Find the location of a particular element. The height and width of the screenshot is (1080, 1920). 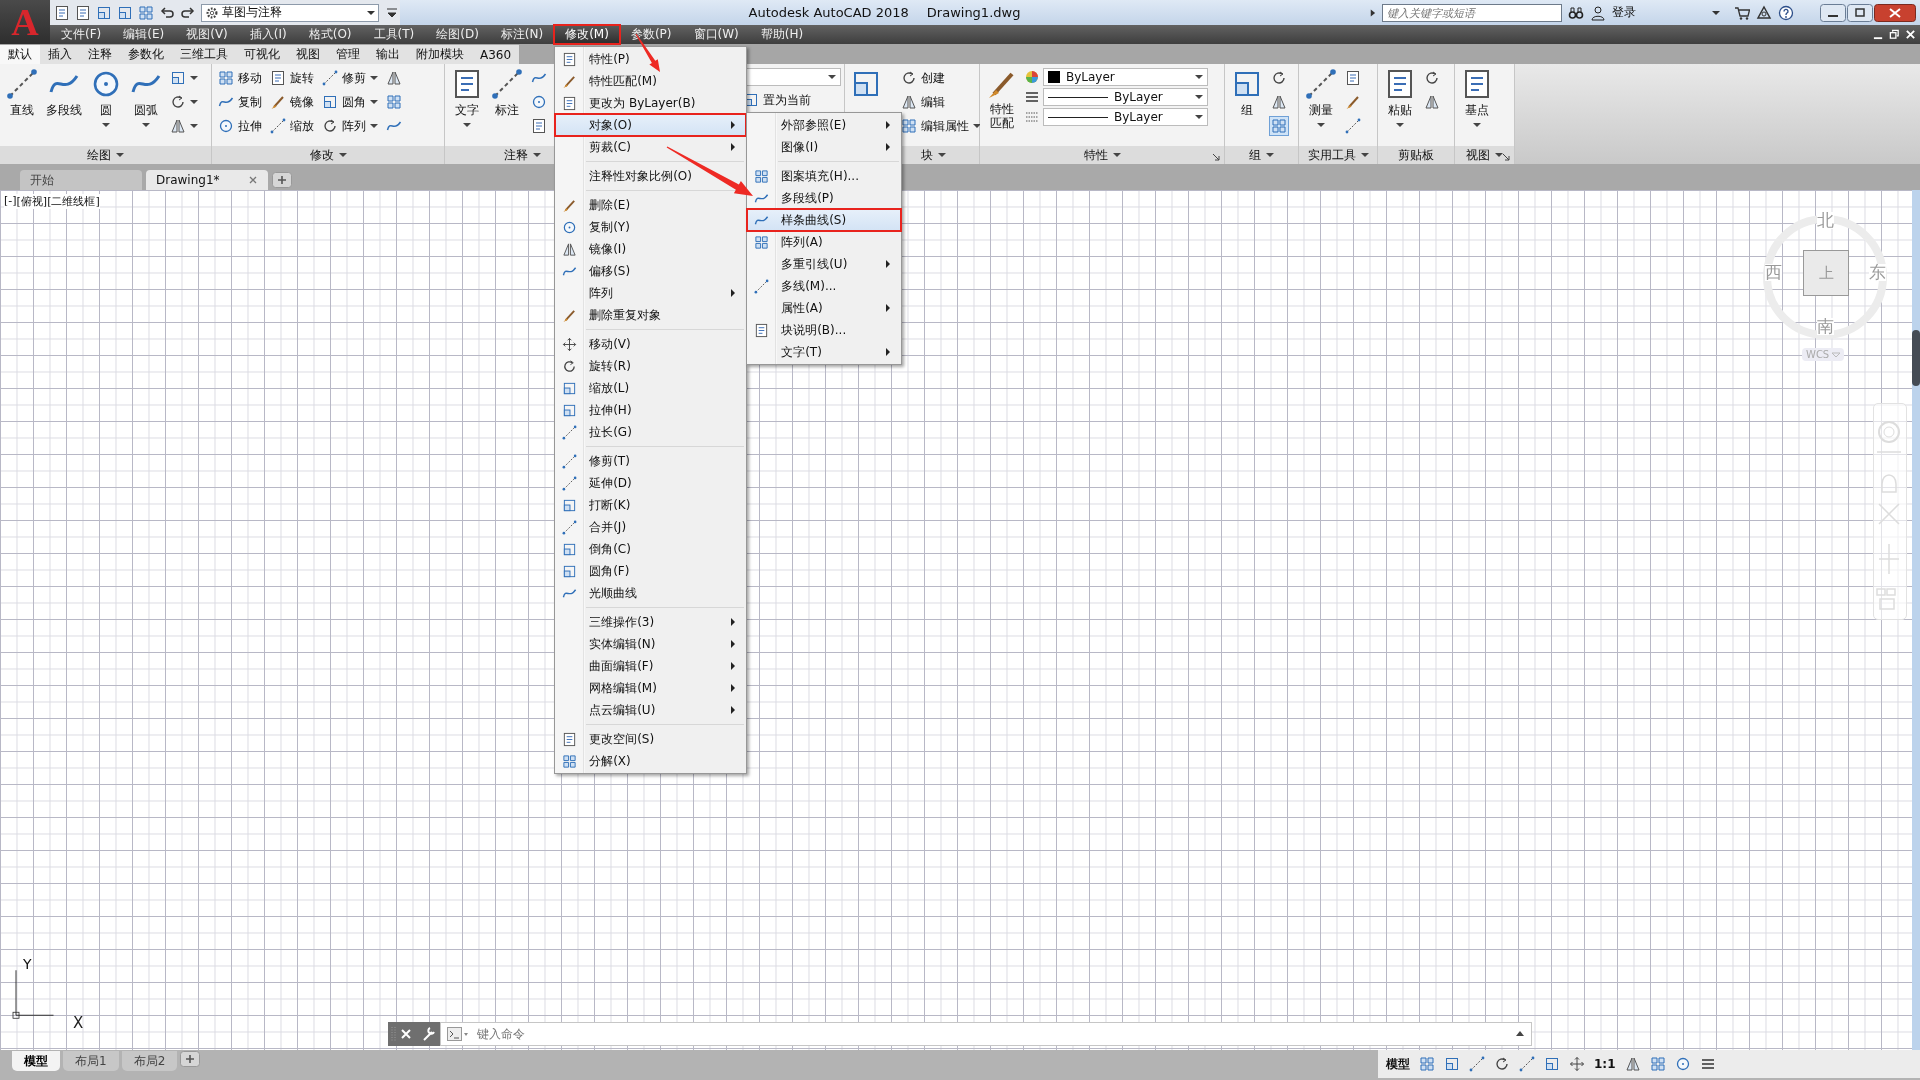

menu-entry: 对象(O) is located at coordinates (651, 125).